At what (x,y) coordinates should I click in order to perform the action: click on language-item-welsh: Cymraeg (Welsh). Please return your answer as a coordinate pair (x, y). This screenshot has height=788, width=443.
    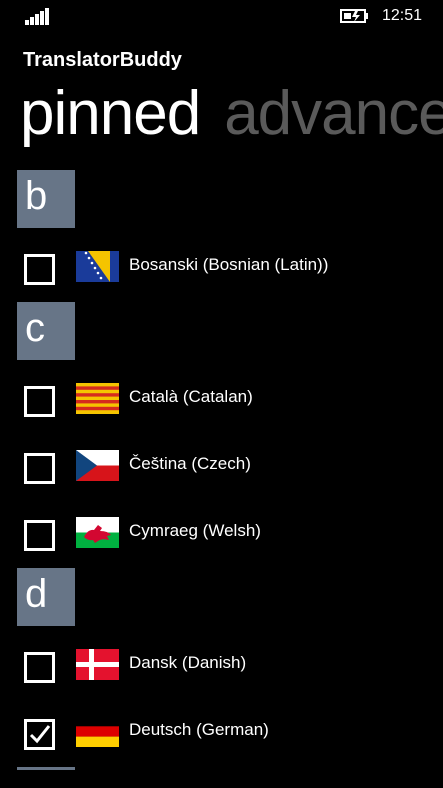
    Looking at the image, I should click on (221, 540).